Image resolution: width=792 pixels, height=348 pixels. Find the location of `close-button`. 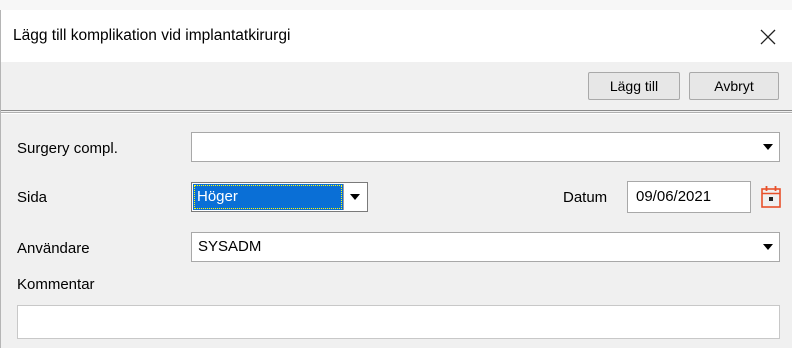

close-button is located at coordinates (768, 37).